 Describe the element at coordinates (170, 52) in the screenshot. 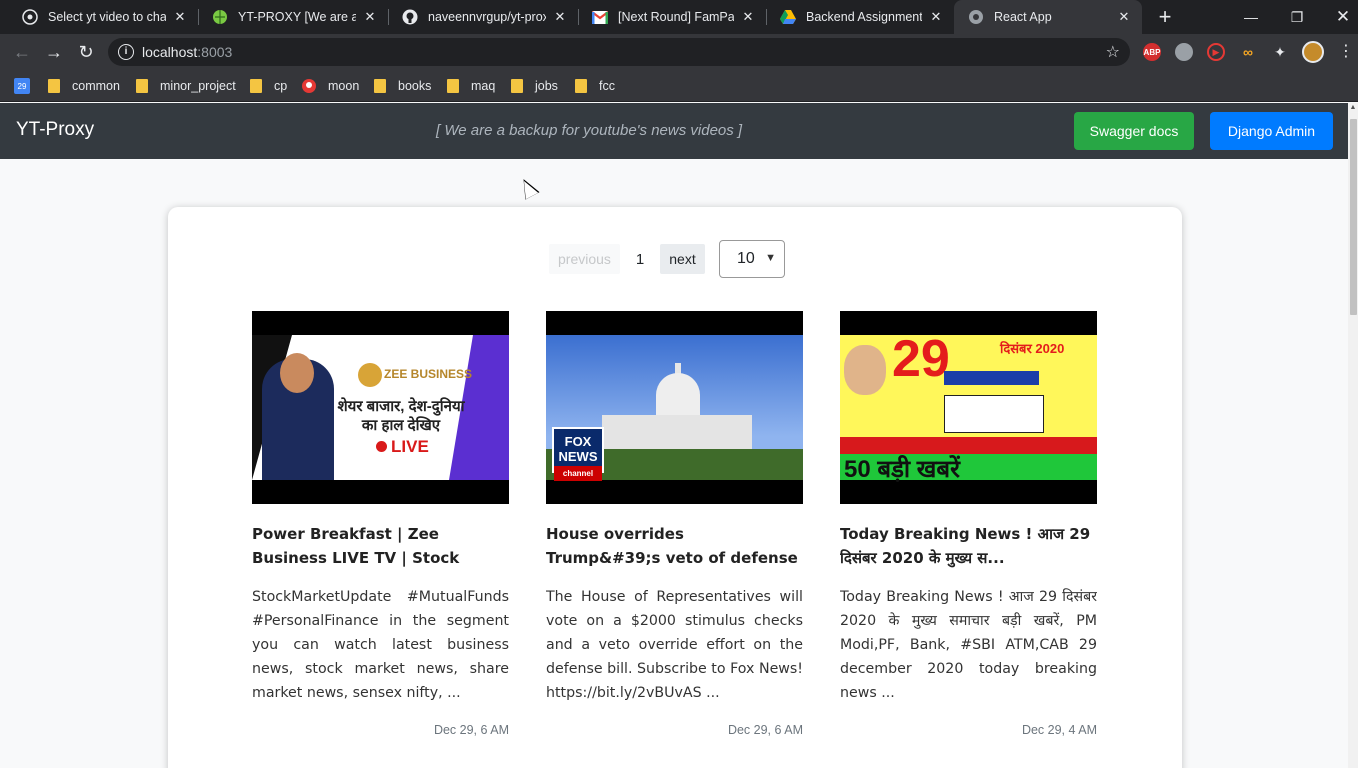

I see `url-host: localhost` at that location.